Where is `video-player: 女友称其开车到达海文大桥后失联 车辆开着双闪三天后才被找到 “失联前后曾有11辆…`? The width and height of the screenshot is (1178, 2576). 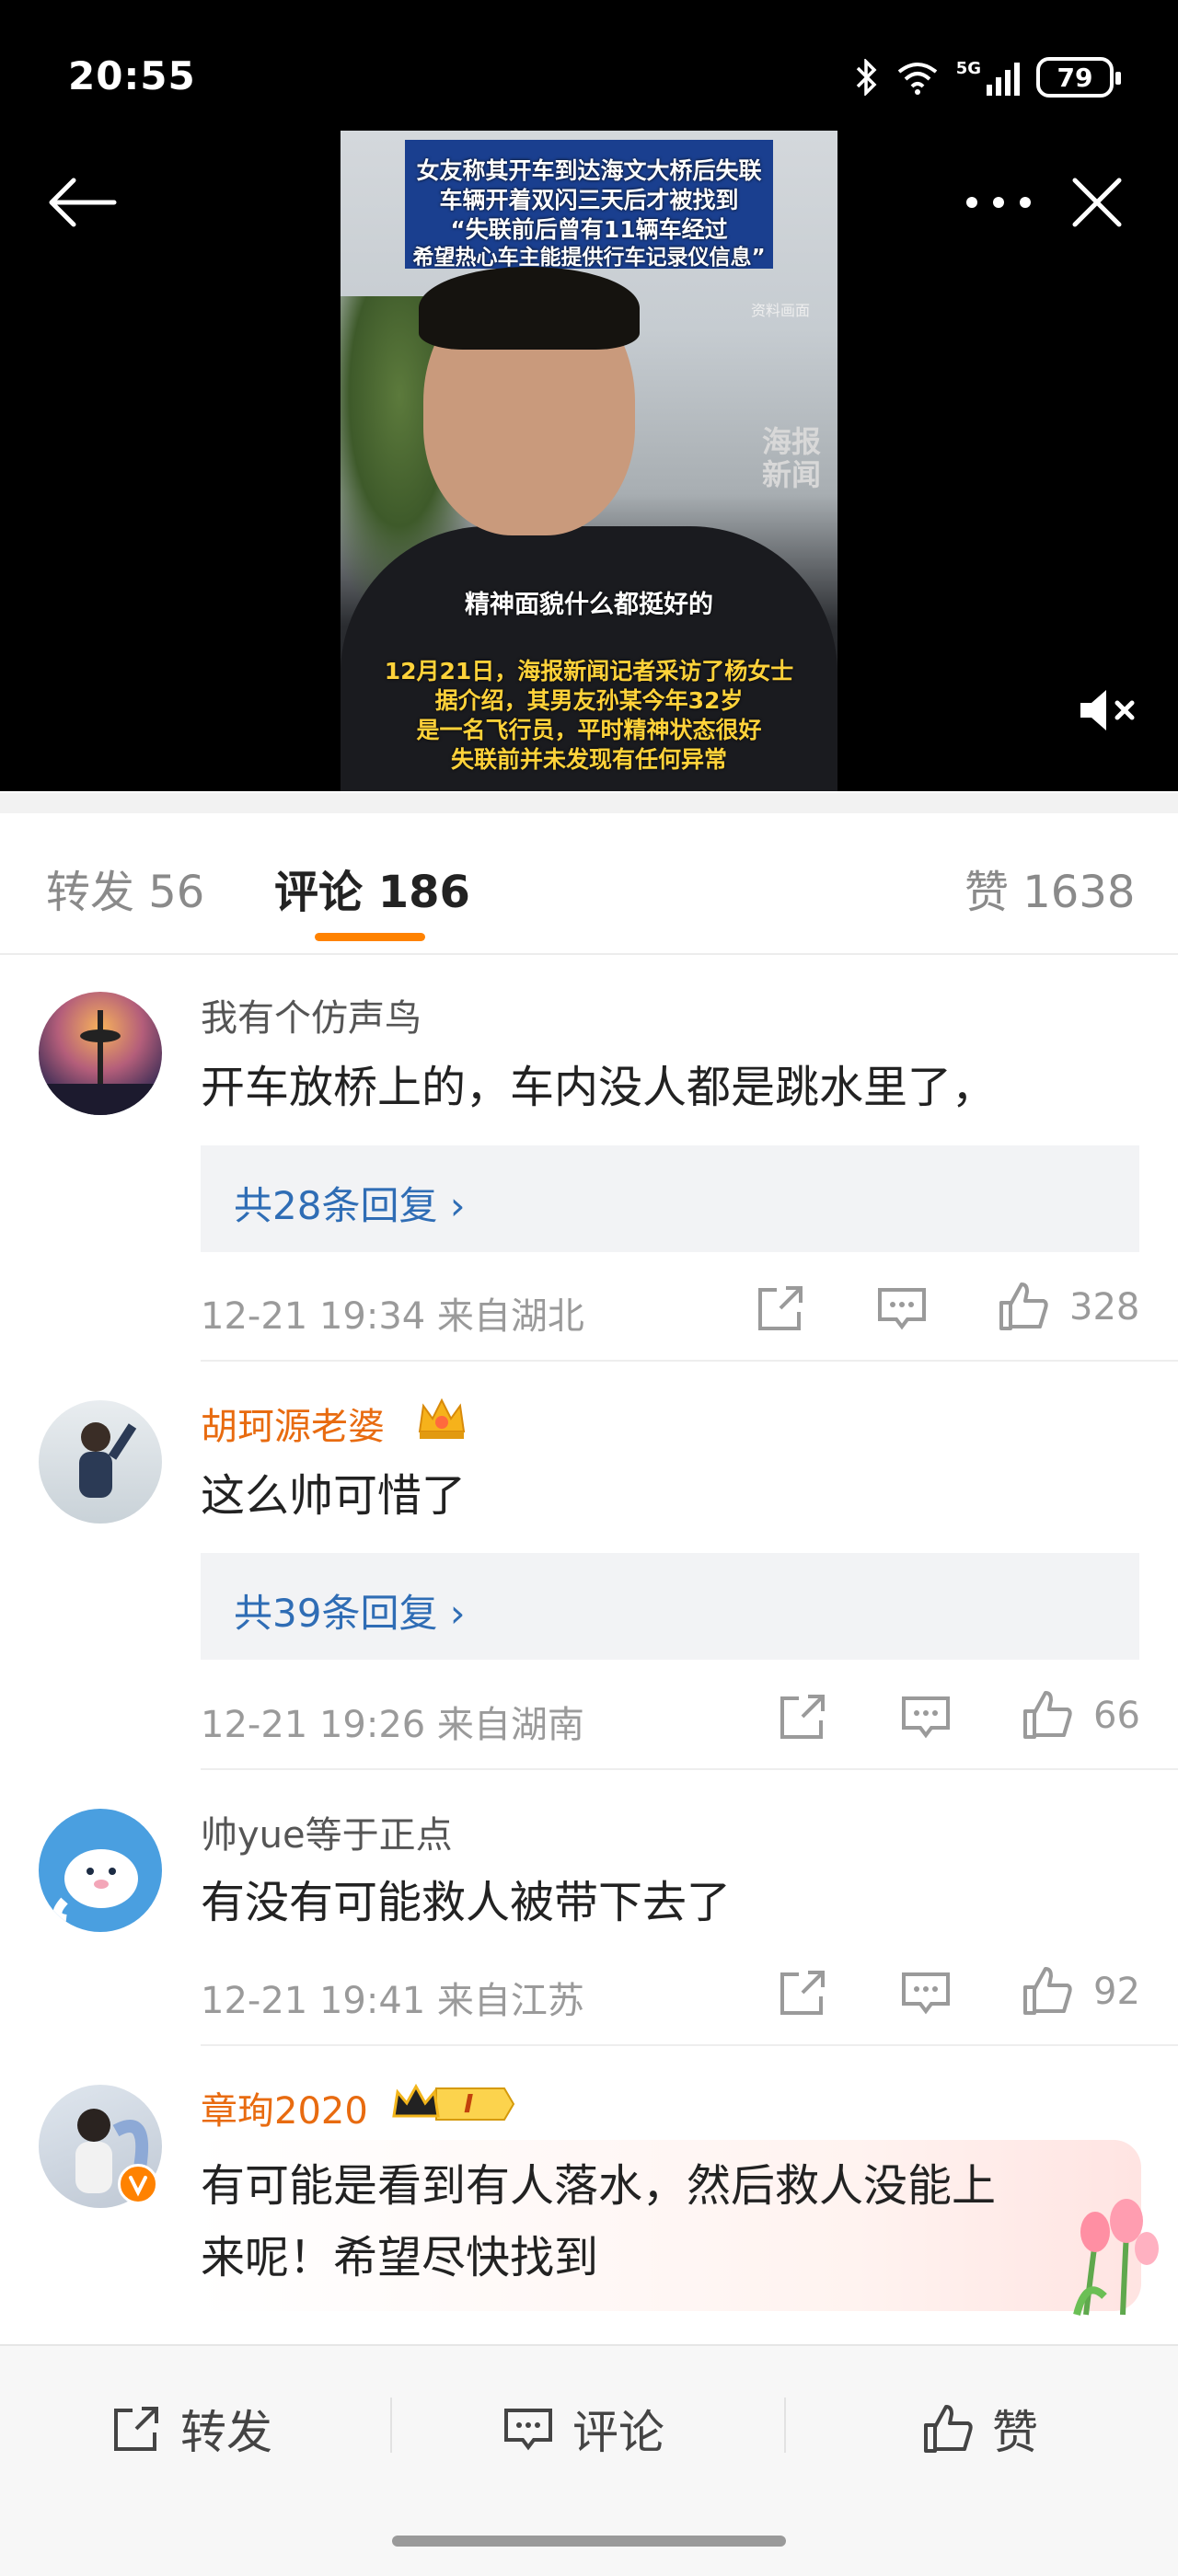 video-player: 女友称其开车到达海文大桥后失联 车辆开着双闪三天后才被找到 “失联前后曾有11辆… is located at coordinates (589, 461).